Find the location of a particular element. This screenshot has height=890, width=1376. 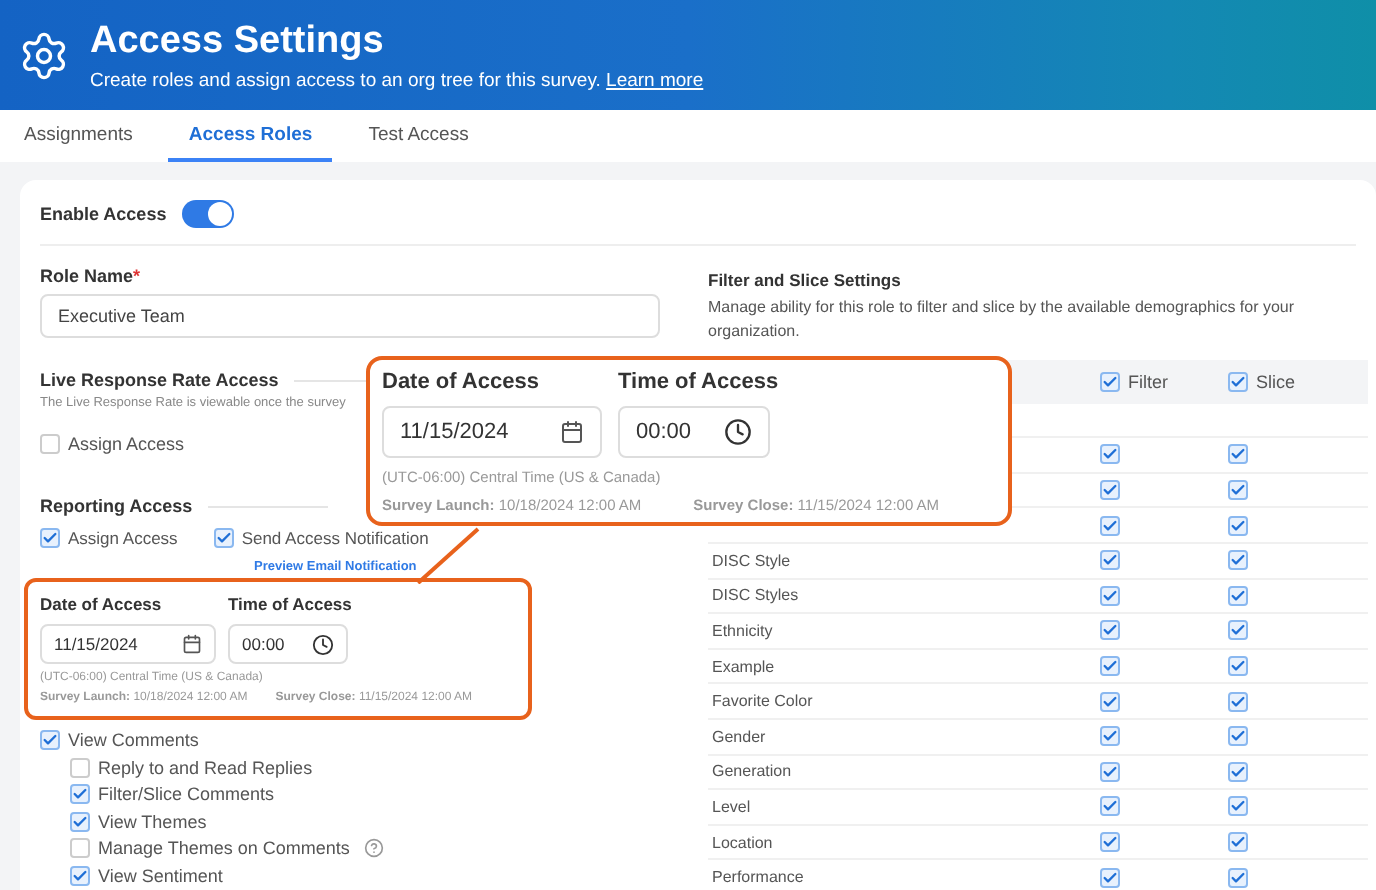

section-title: Live Response Rate Access is located at coordinates (159, 380).